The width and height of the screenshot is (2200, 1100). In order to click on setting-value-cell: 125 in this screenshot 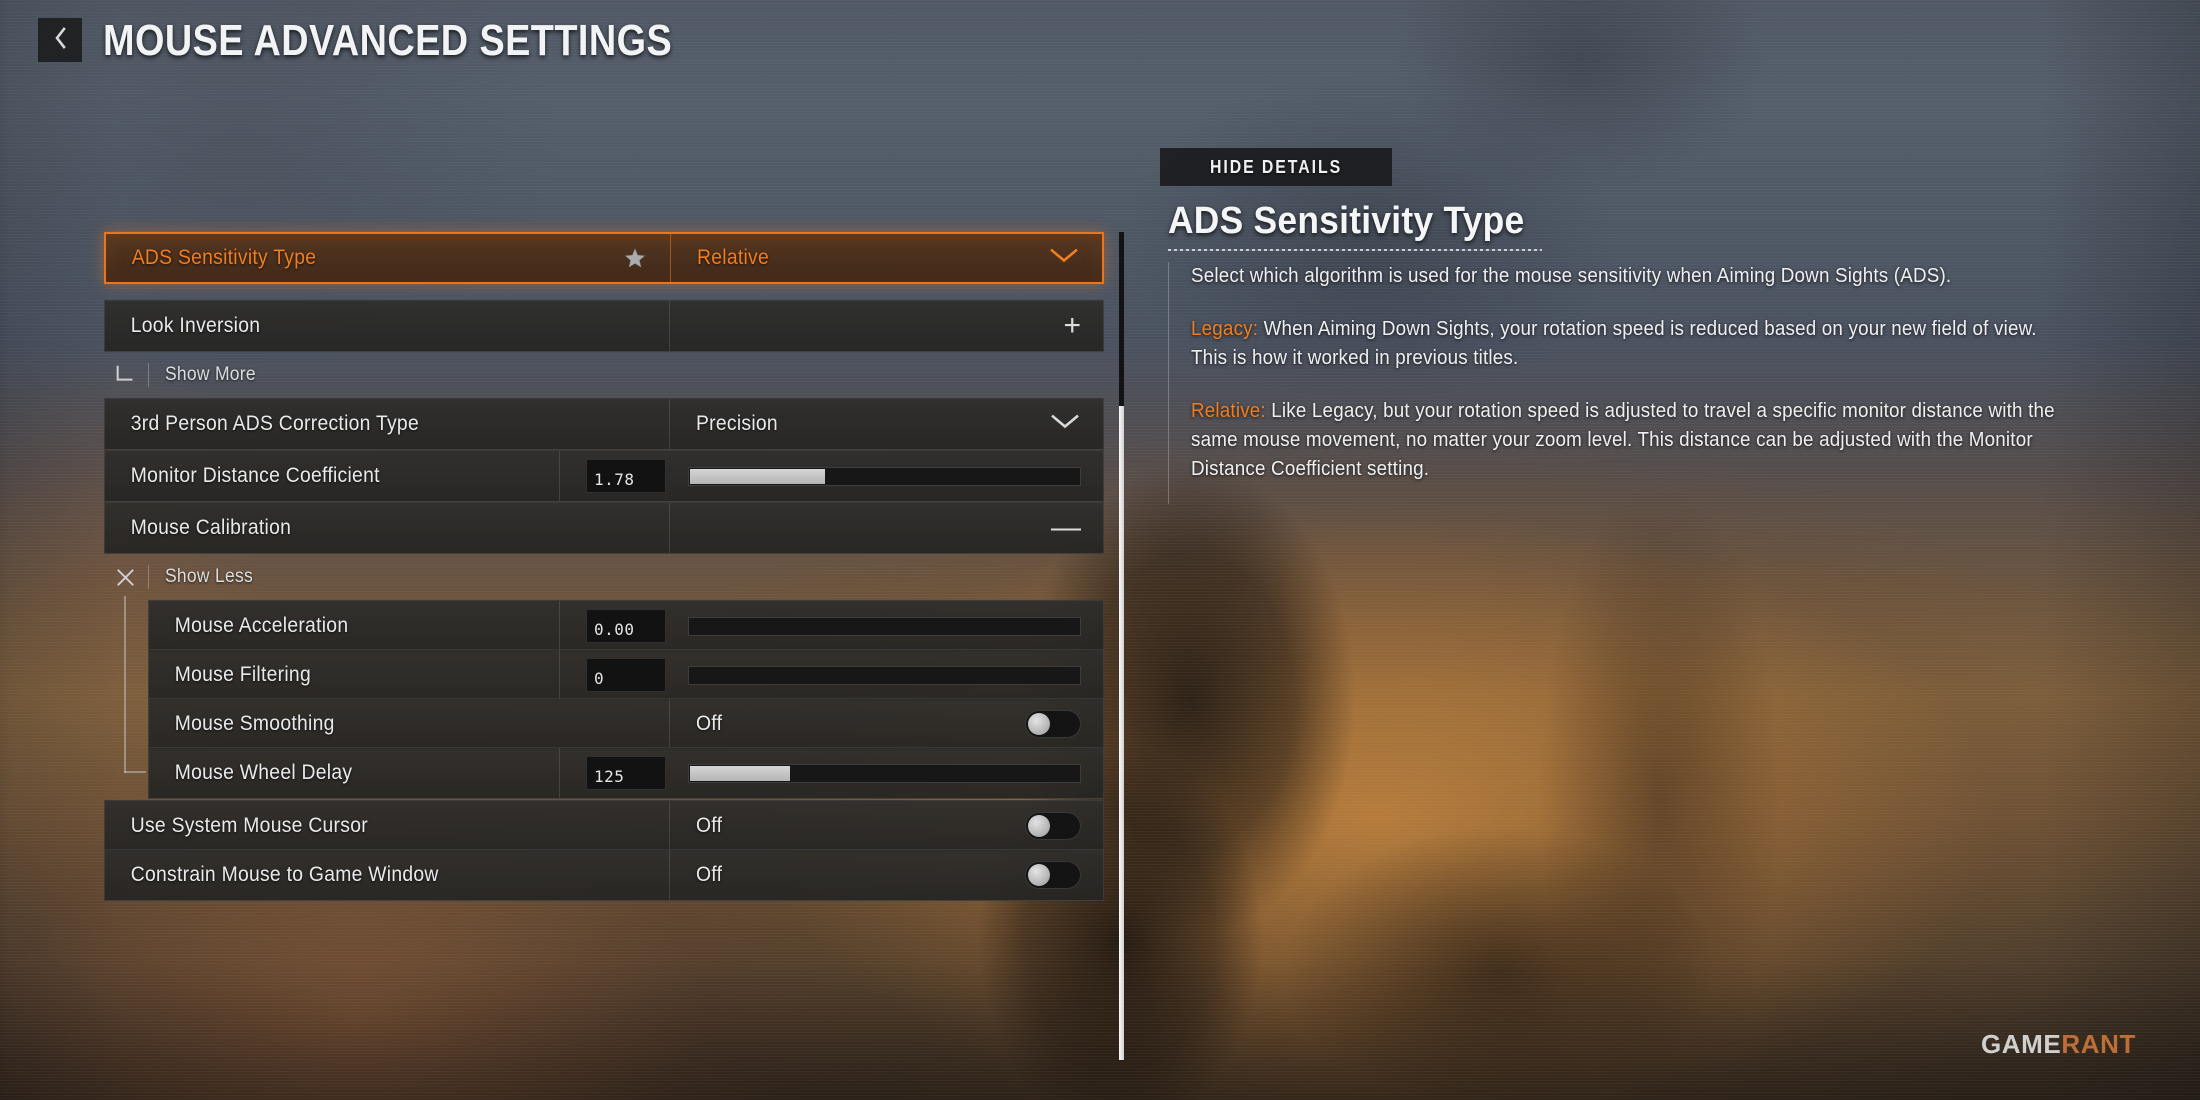, I will do `click(831, 773)`.